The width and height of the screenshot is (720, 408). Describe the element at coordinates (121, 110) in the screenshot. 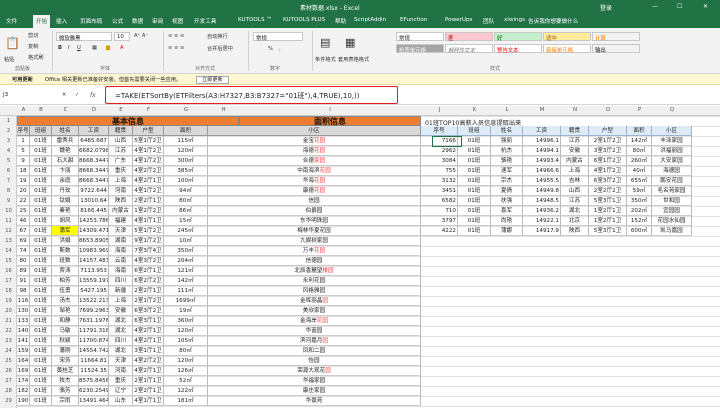

I see `column-header-E: E` at that location.